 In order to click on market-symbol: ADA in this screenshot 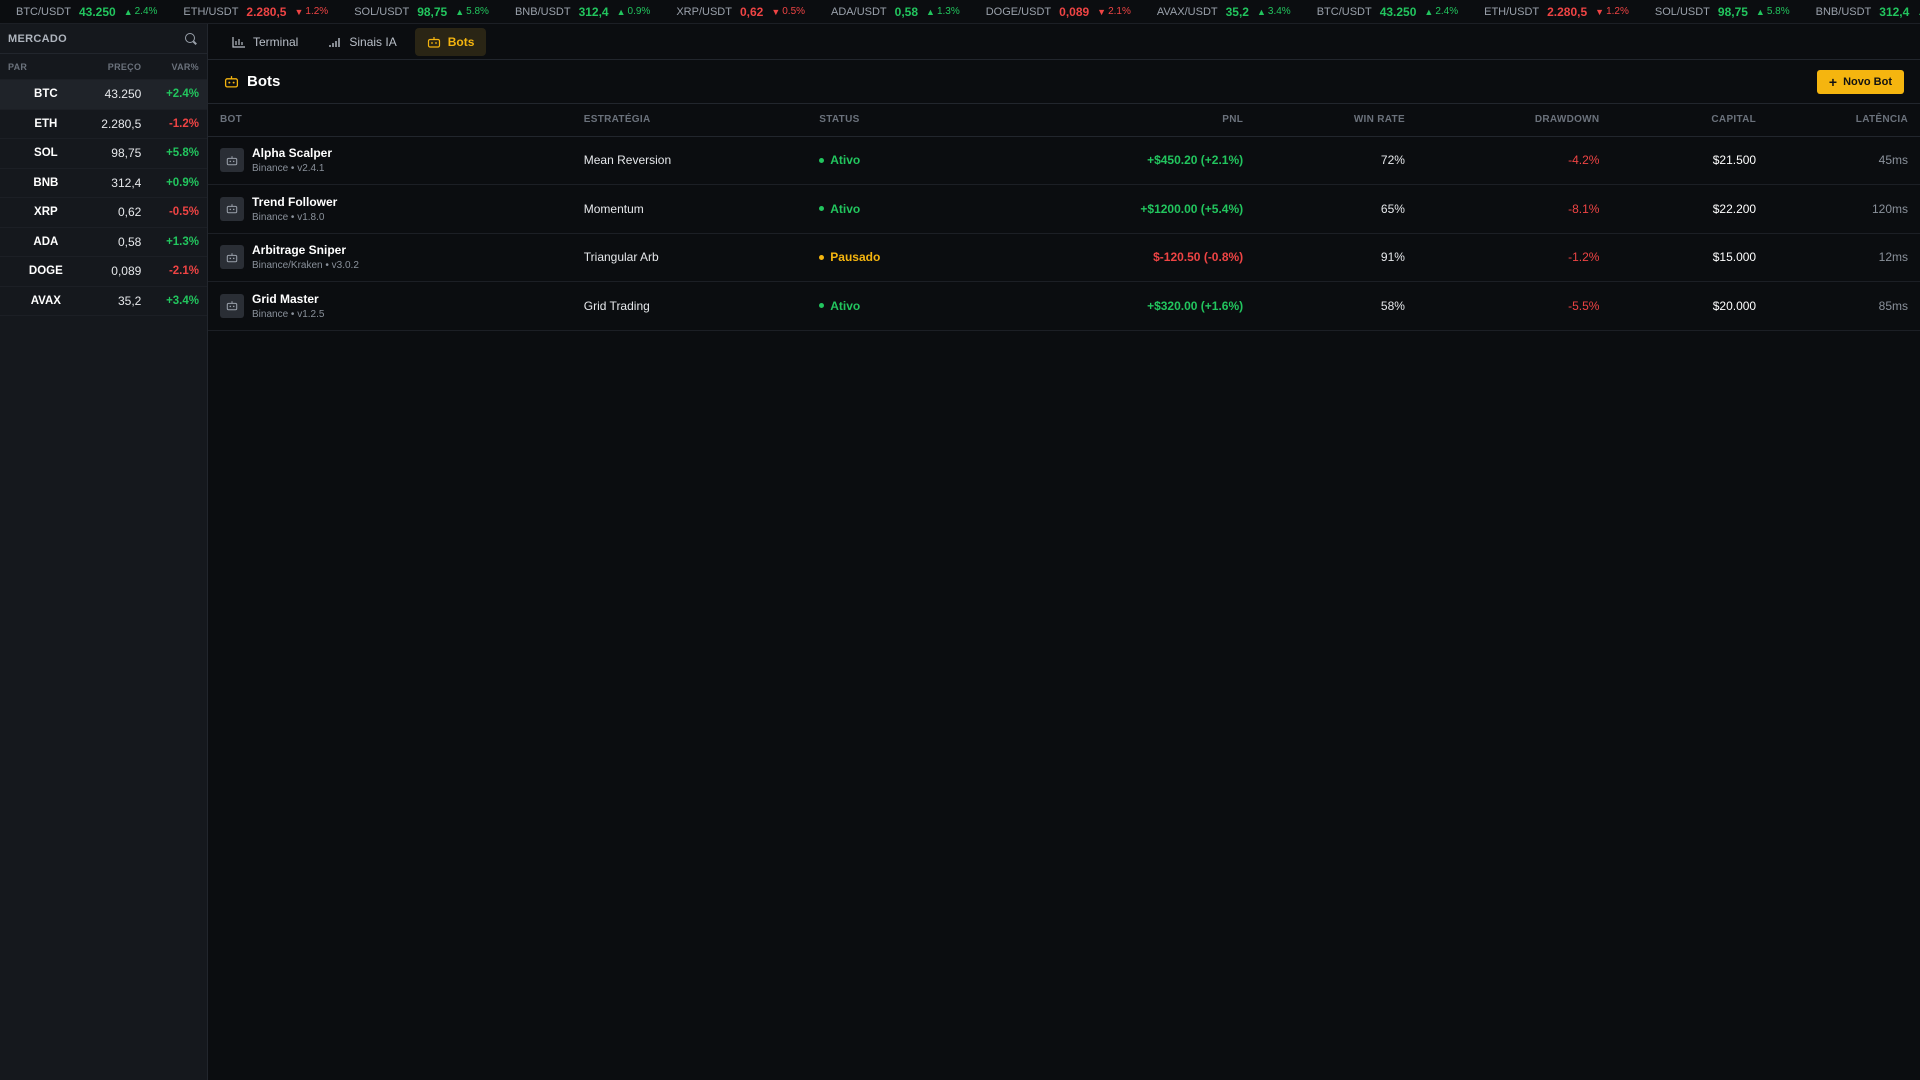, I will do `click(46, 241)`.